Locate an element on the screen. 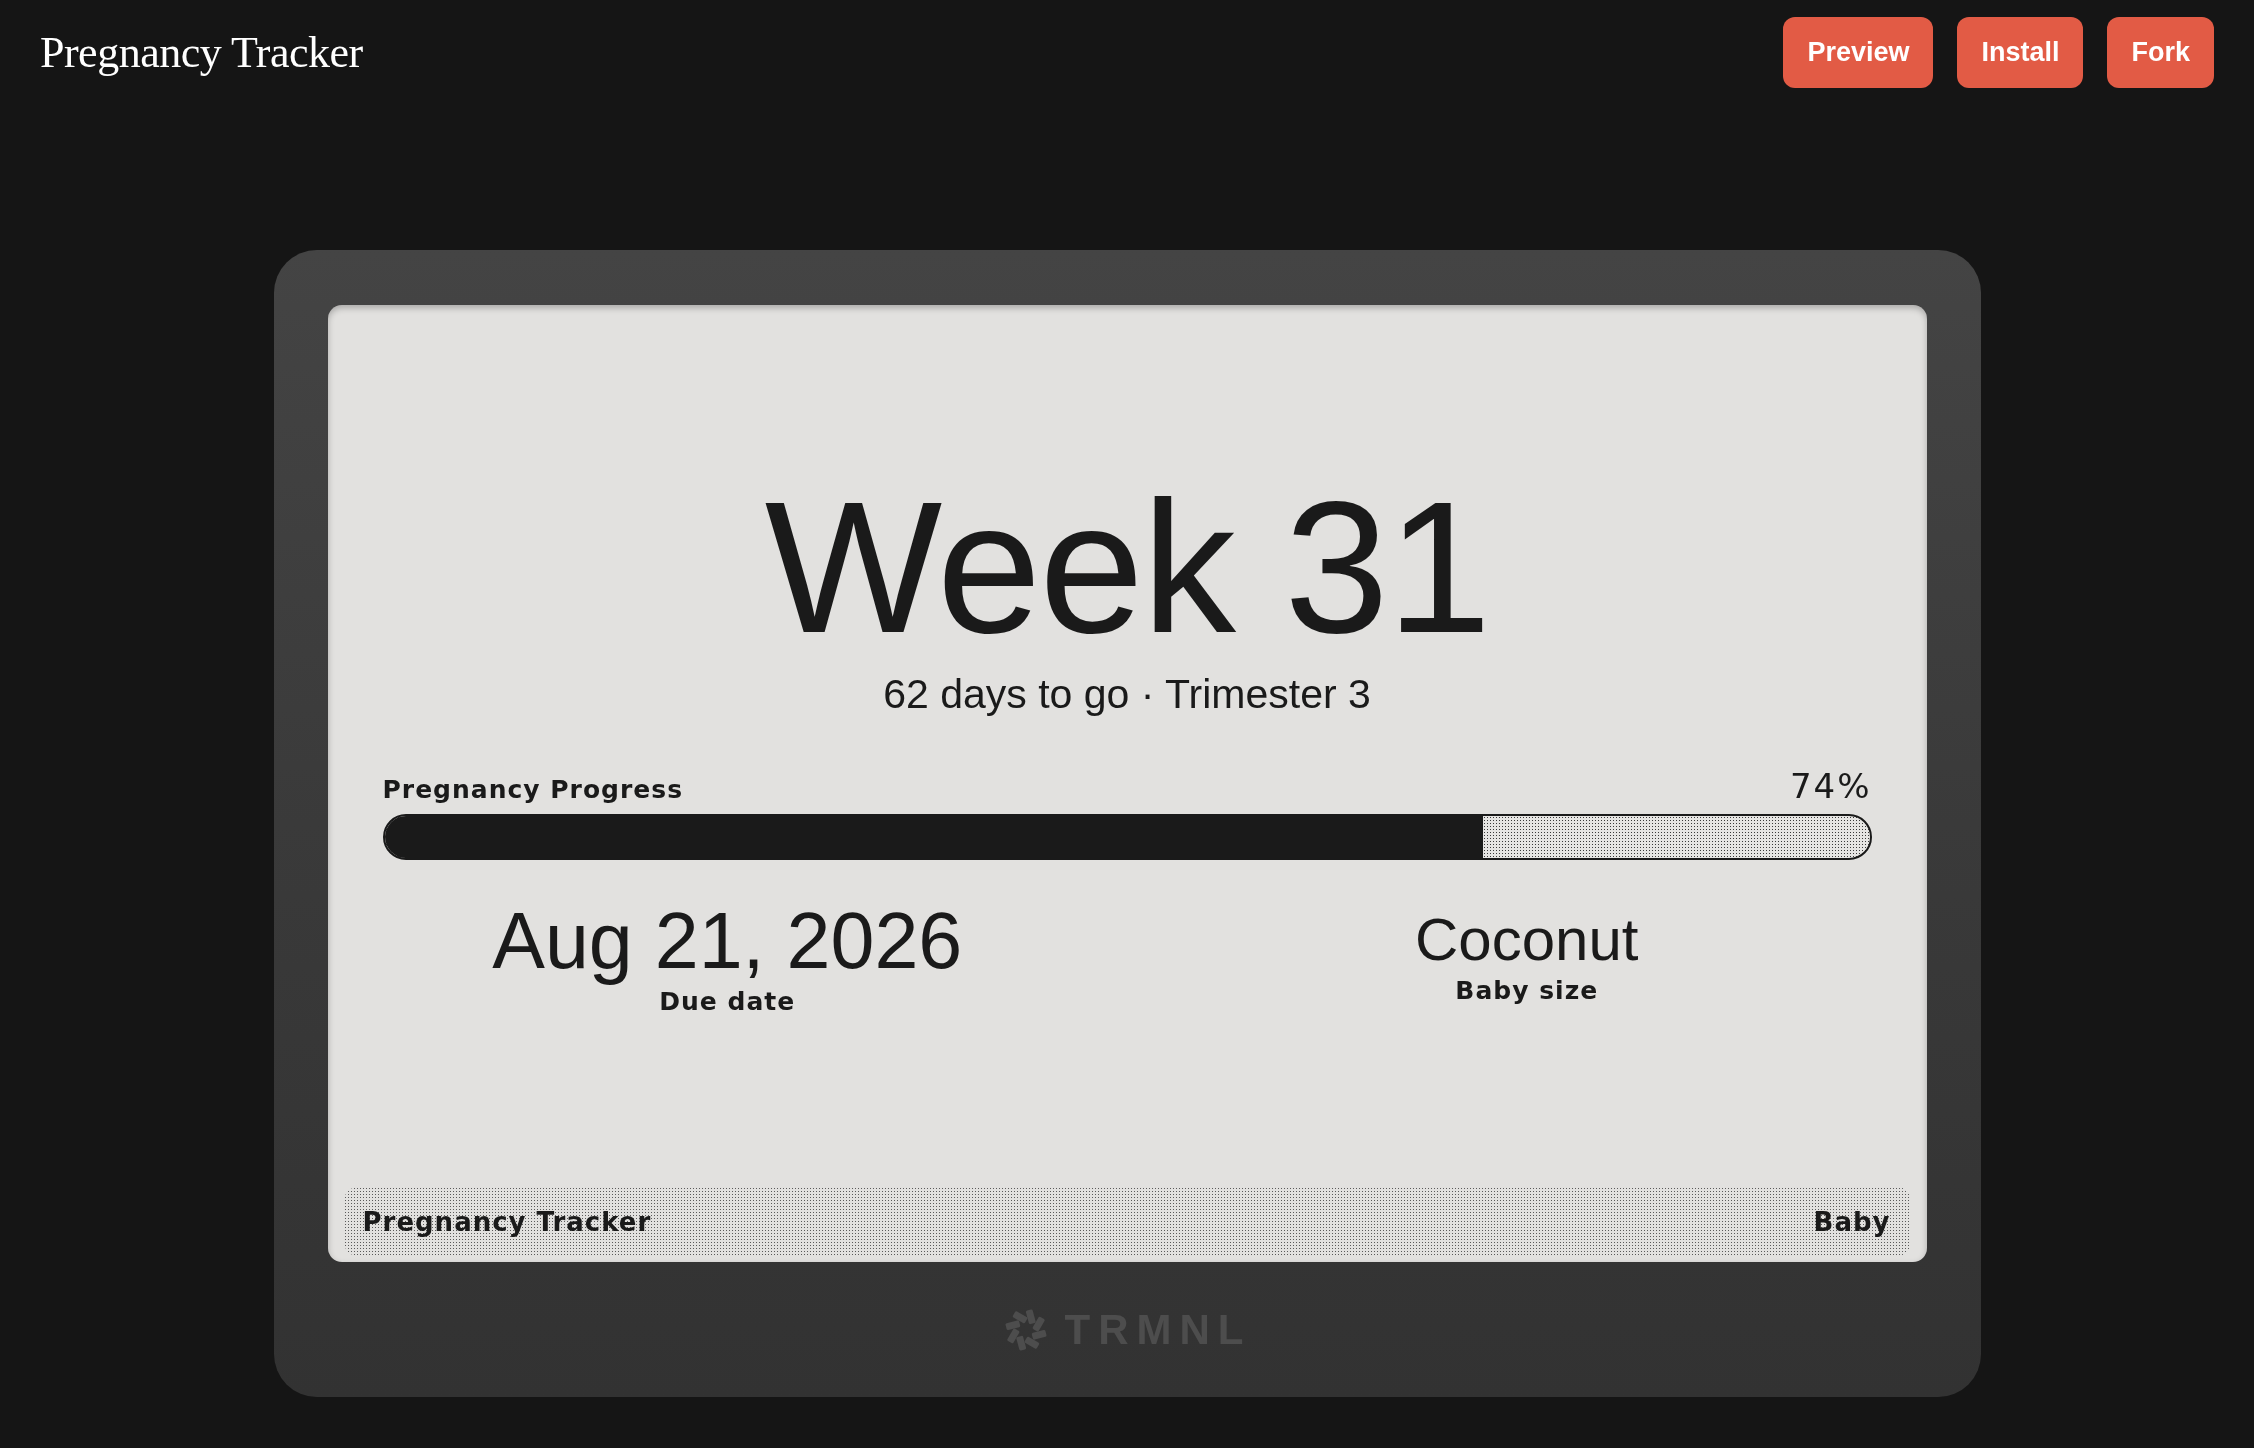 The width and height of the screenshot is (2254, 1448). plugin-title: Pregnancy Tracker is located at coordinates (507, 1221).